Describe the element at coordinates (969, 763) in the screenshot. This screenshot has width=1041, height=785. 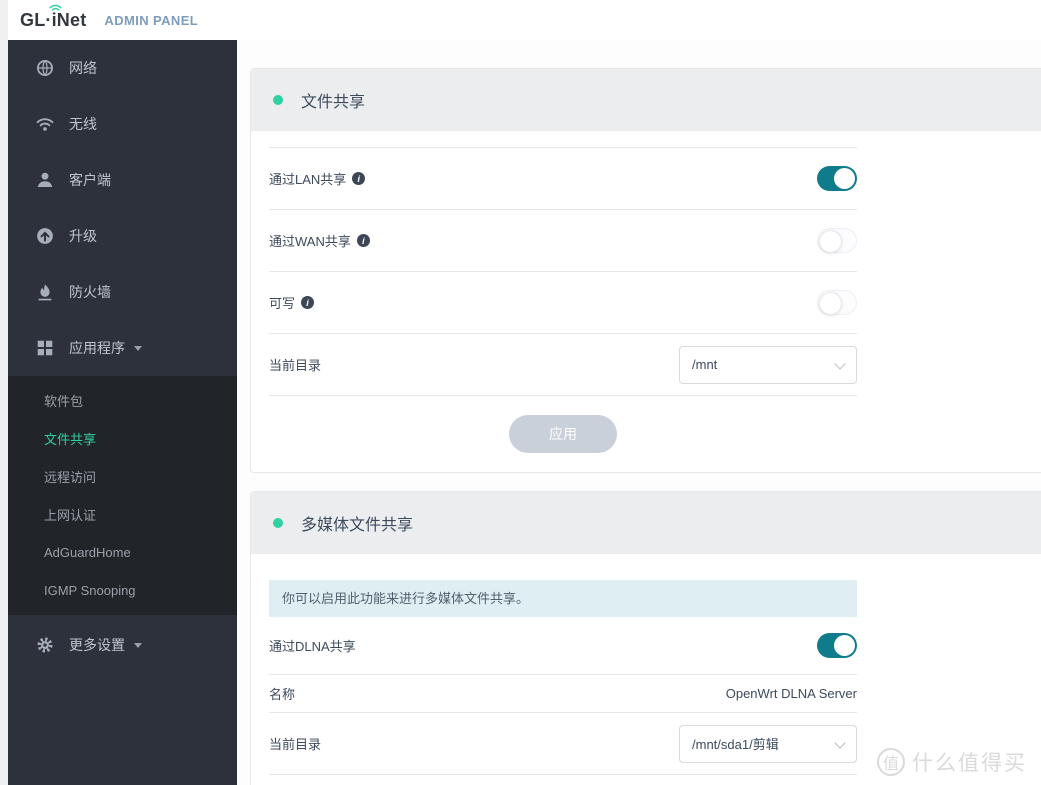
I see `watermark-text: 什么值得买` at that location.